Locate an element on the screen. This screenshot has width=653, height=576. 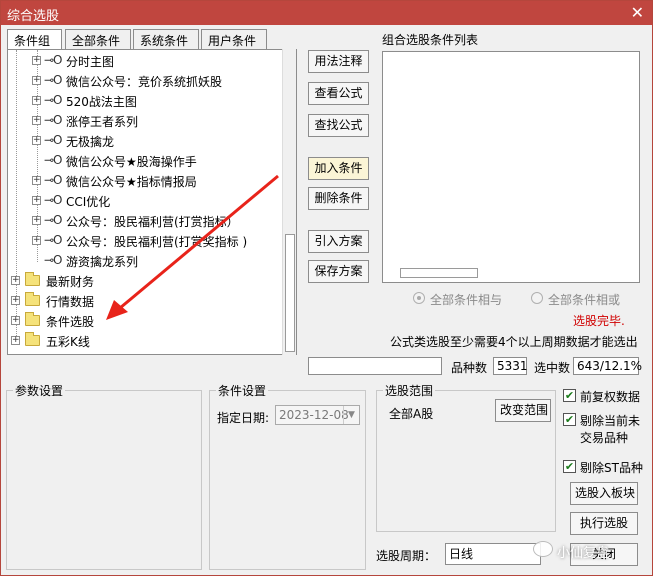
radio-or is located at coordinates (537, 298).